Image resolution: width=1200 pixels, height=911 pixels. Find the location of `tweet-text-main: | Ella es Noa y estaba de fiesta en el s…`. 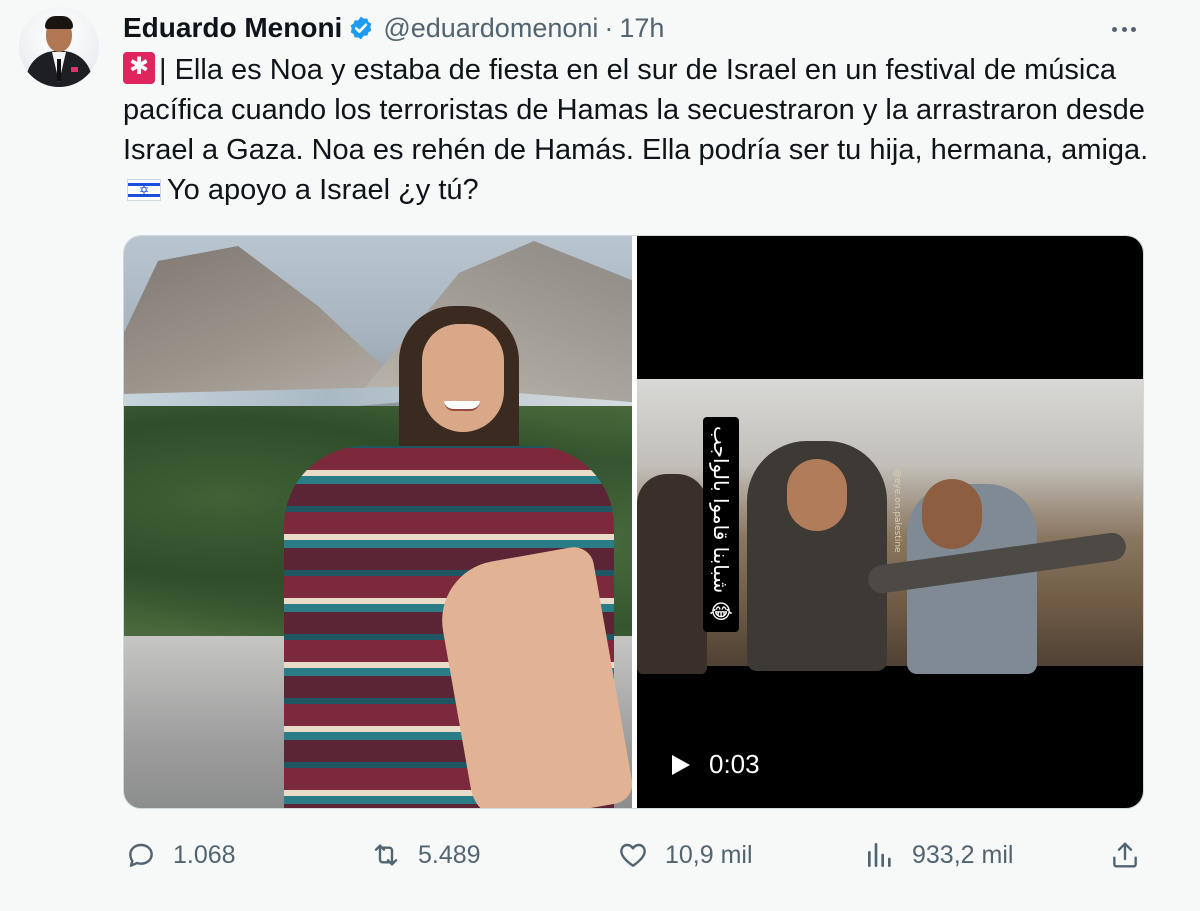

tweet-text-main: | Ella es Noa y estaba de fiesta en el s… is located at coordinates (636, 110).